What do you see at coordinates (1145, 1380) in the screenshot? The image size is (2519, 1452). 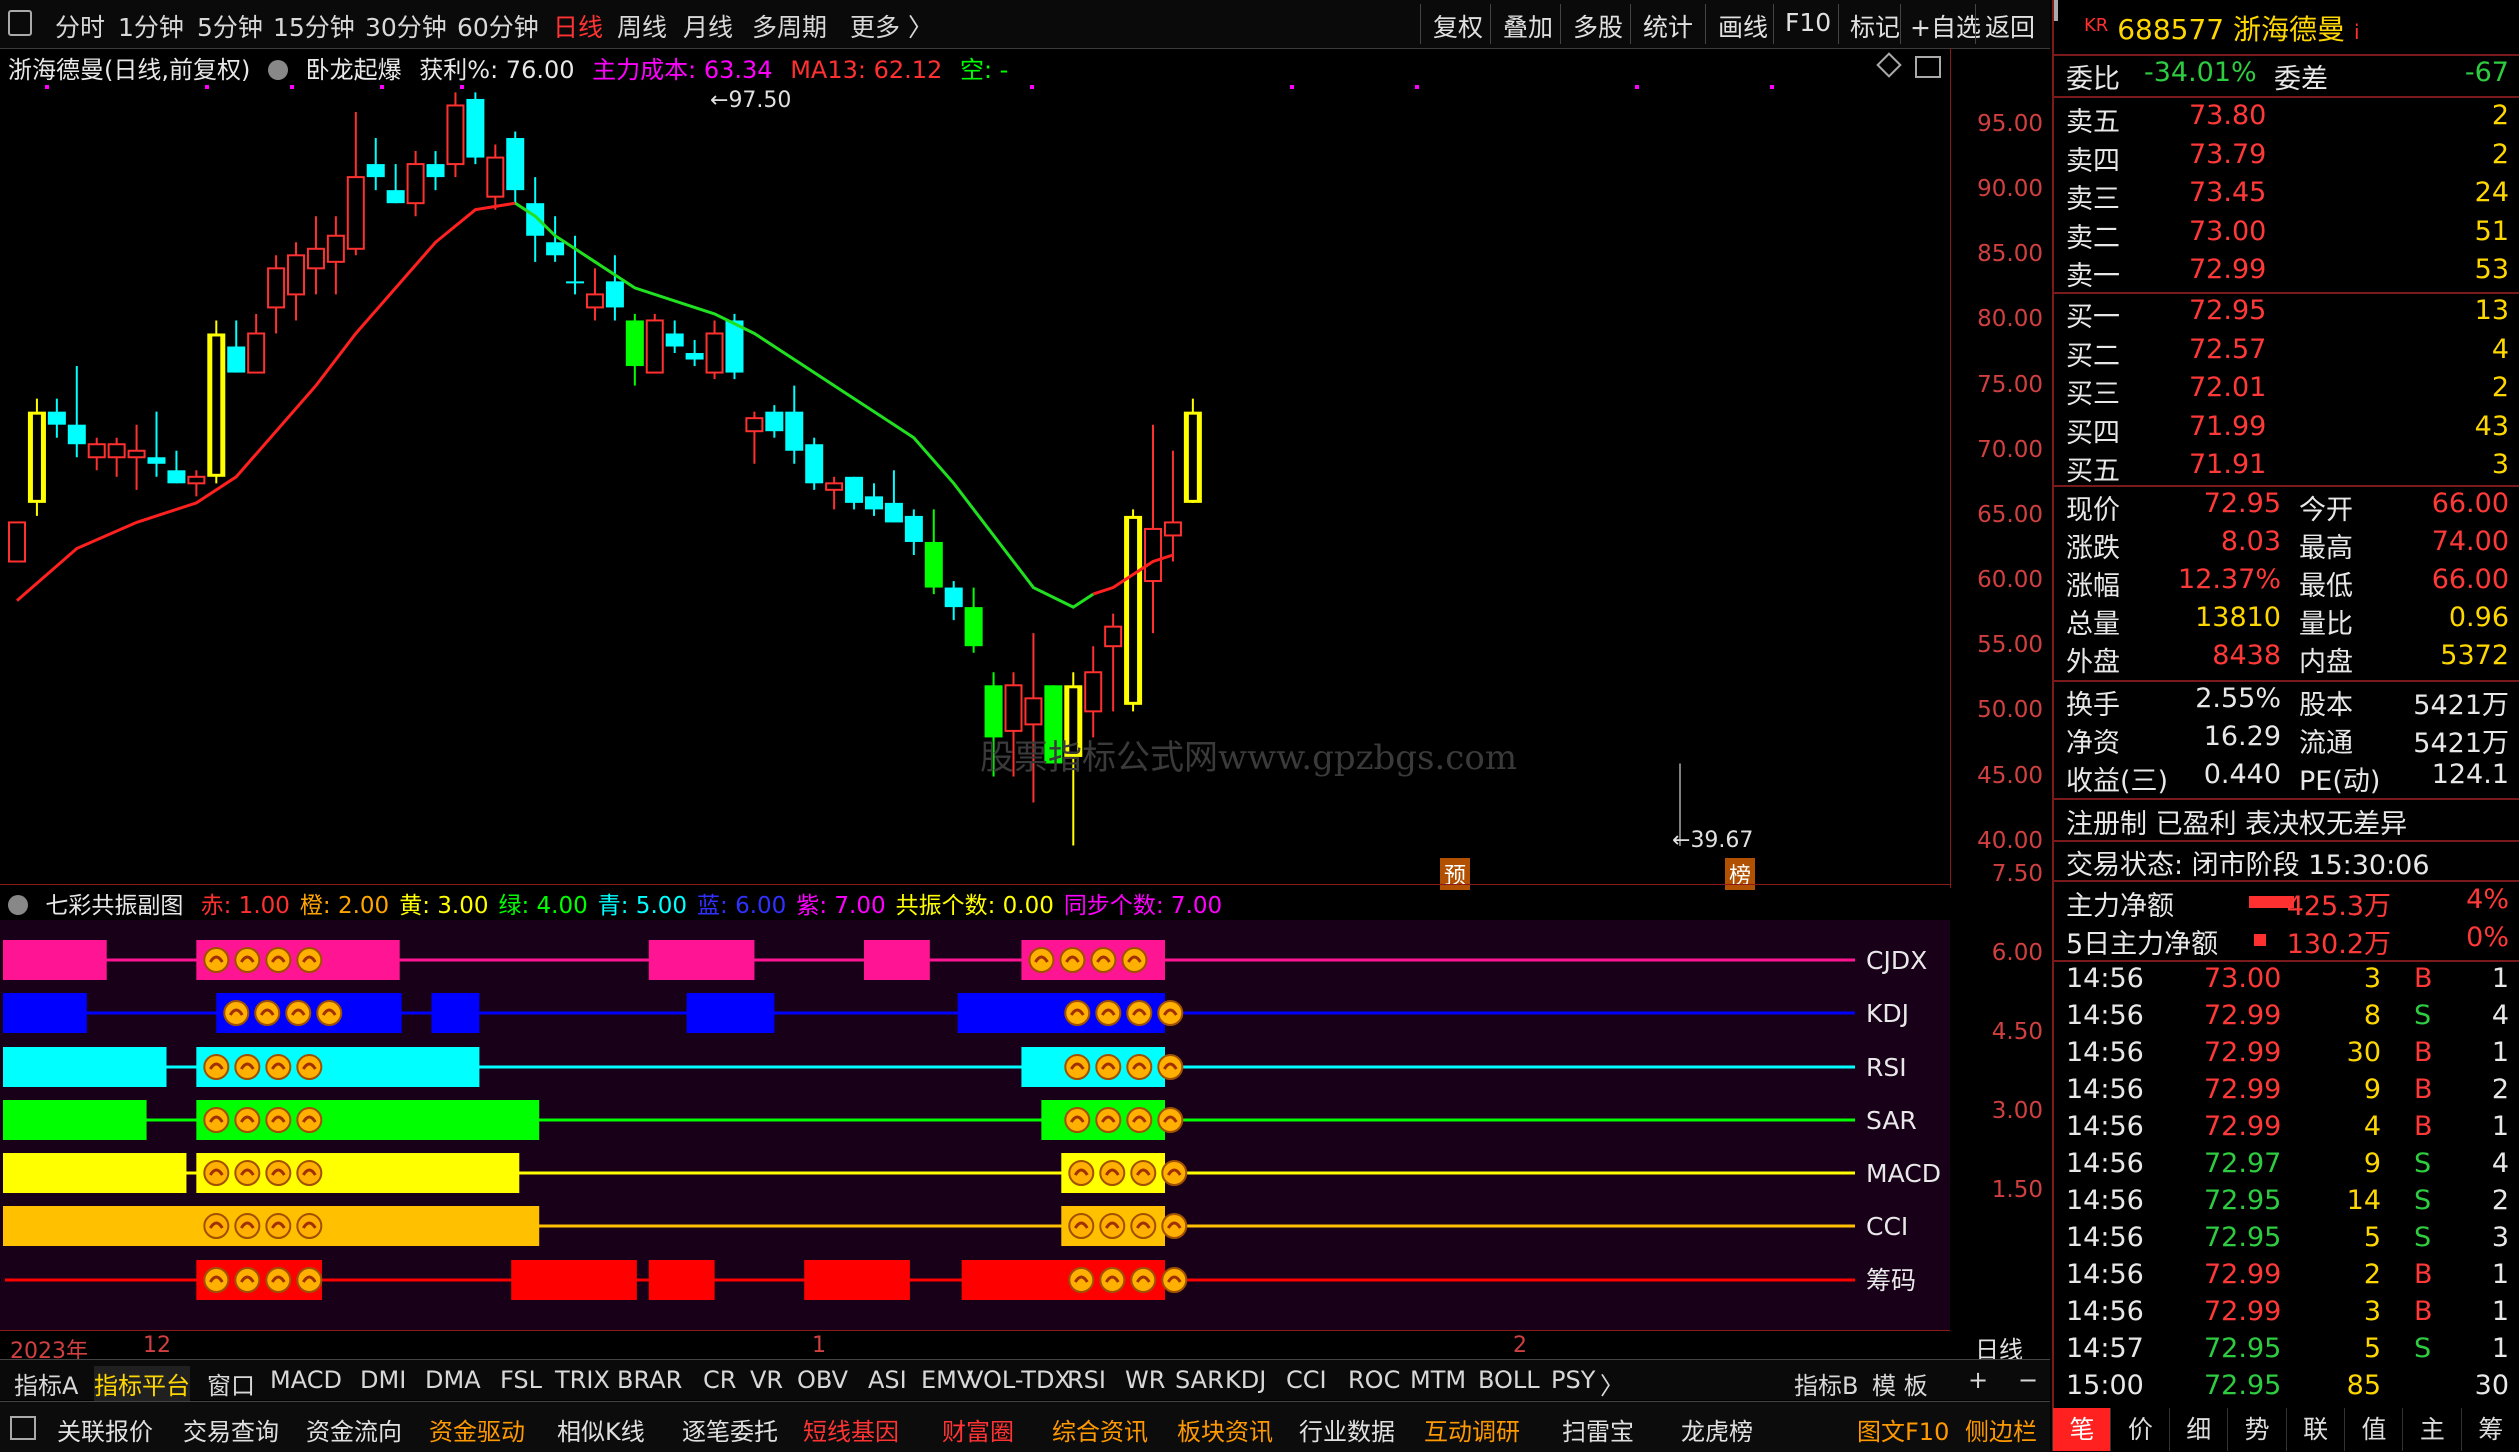 I see `indicator-tab-16: WR` at bounding box center [1145, 1380].